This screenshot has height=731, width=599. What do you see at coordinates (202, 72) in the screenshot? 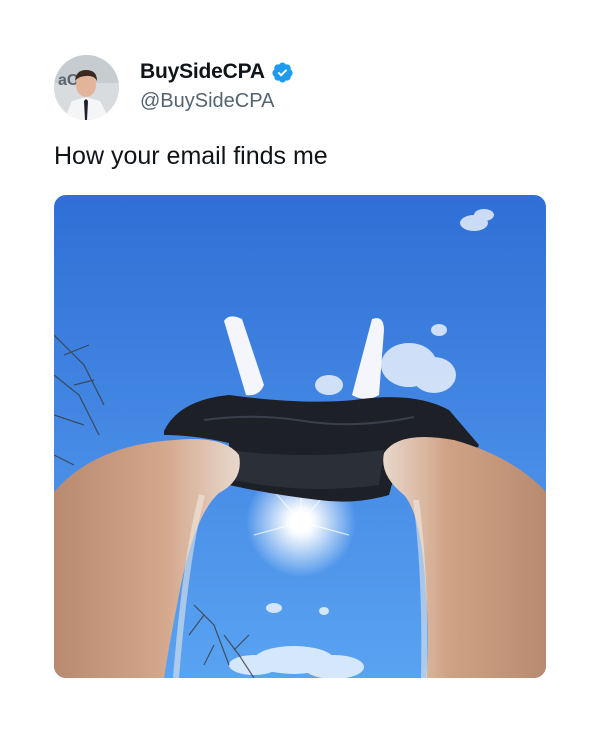
I see `author-display-name: BuySideCPA` at bounding box center [202, 72].